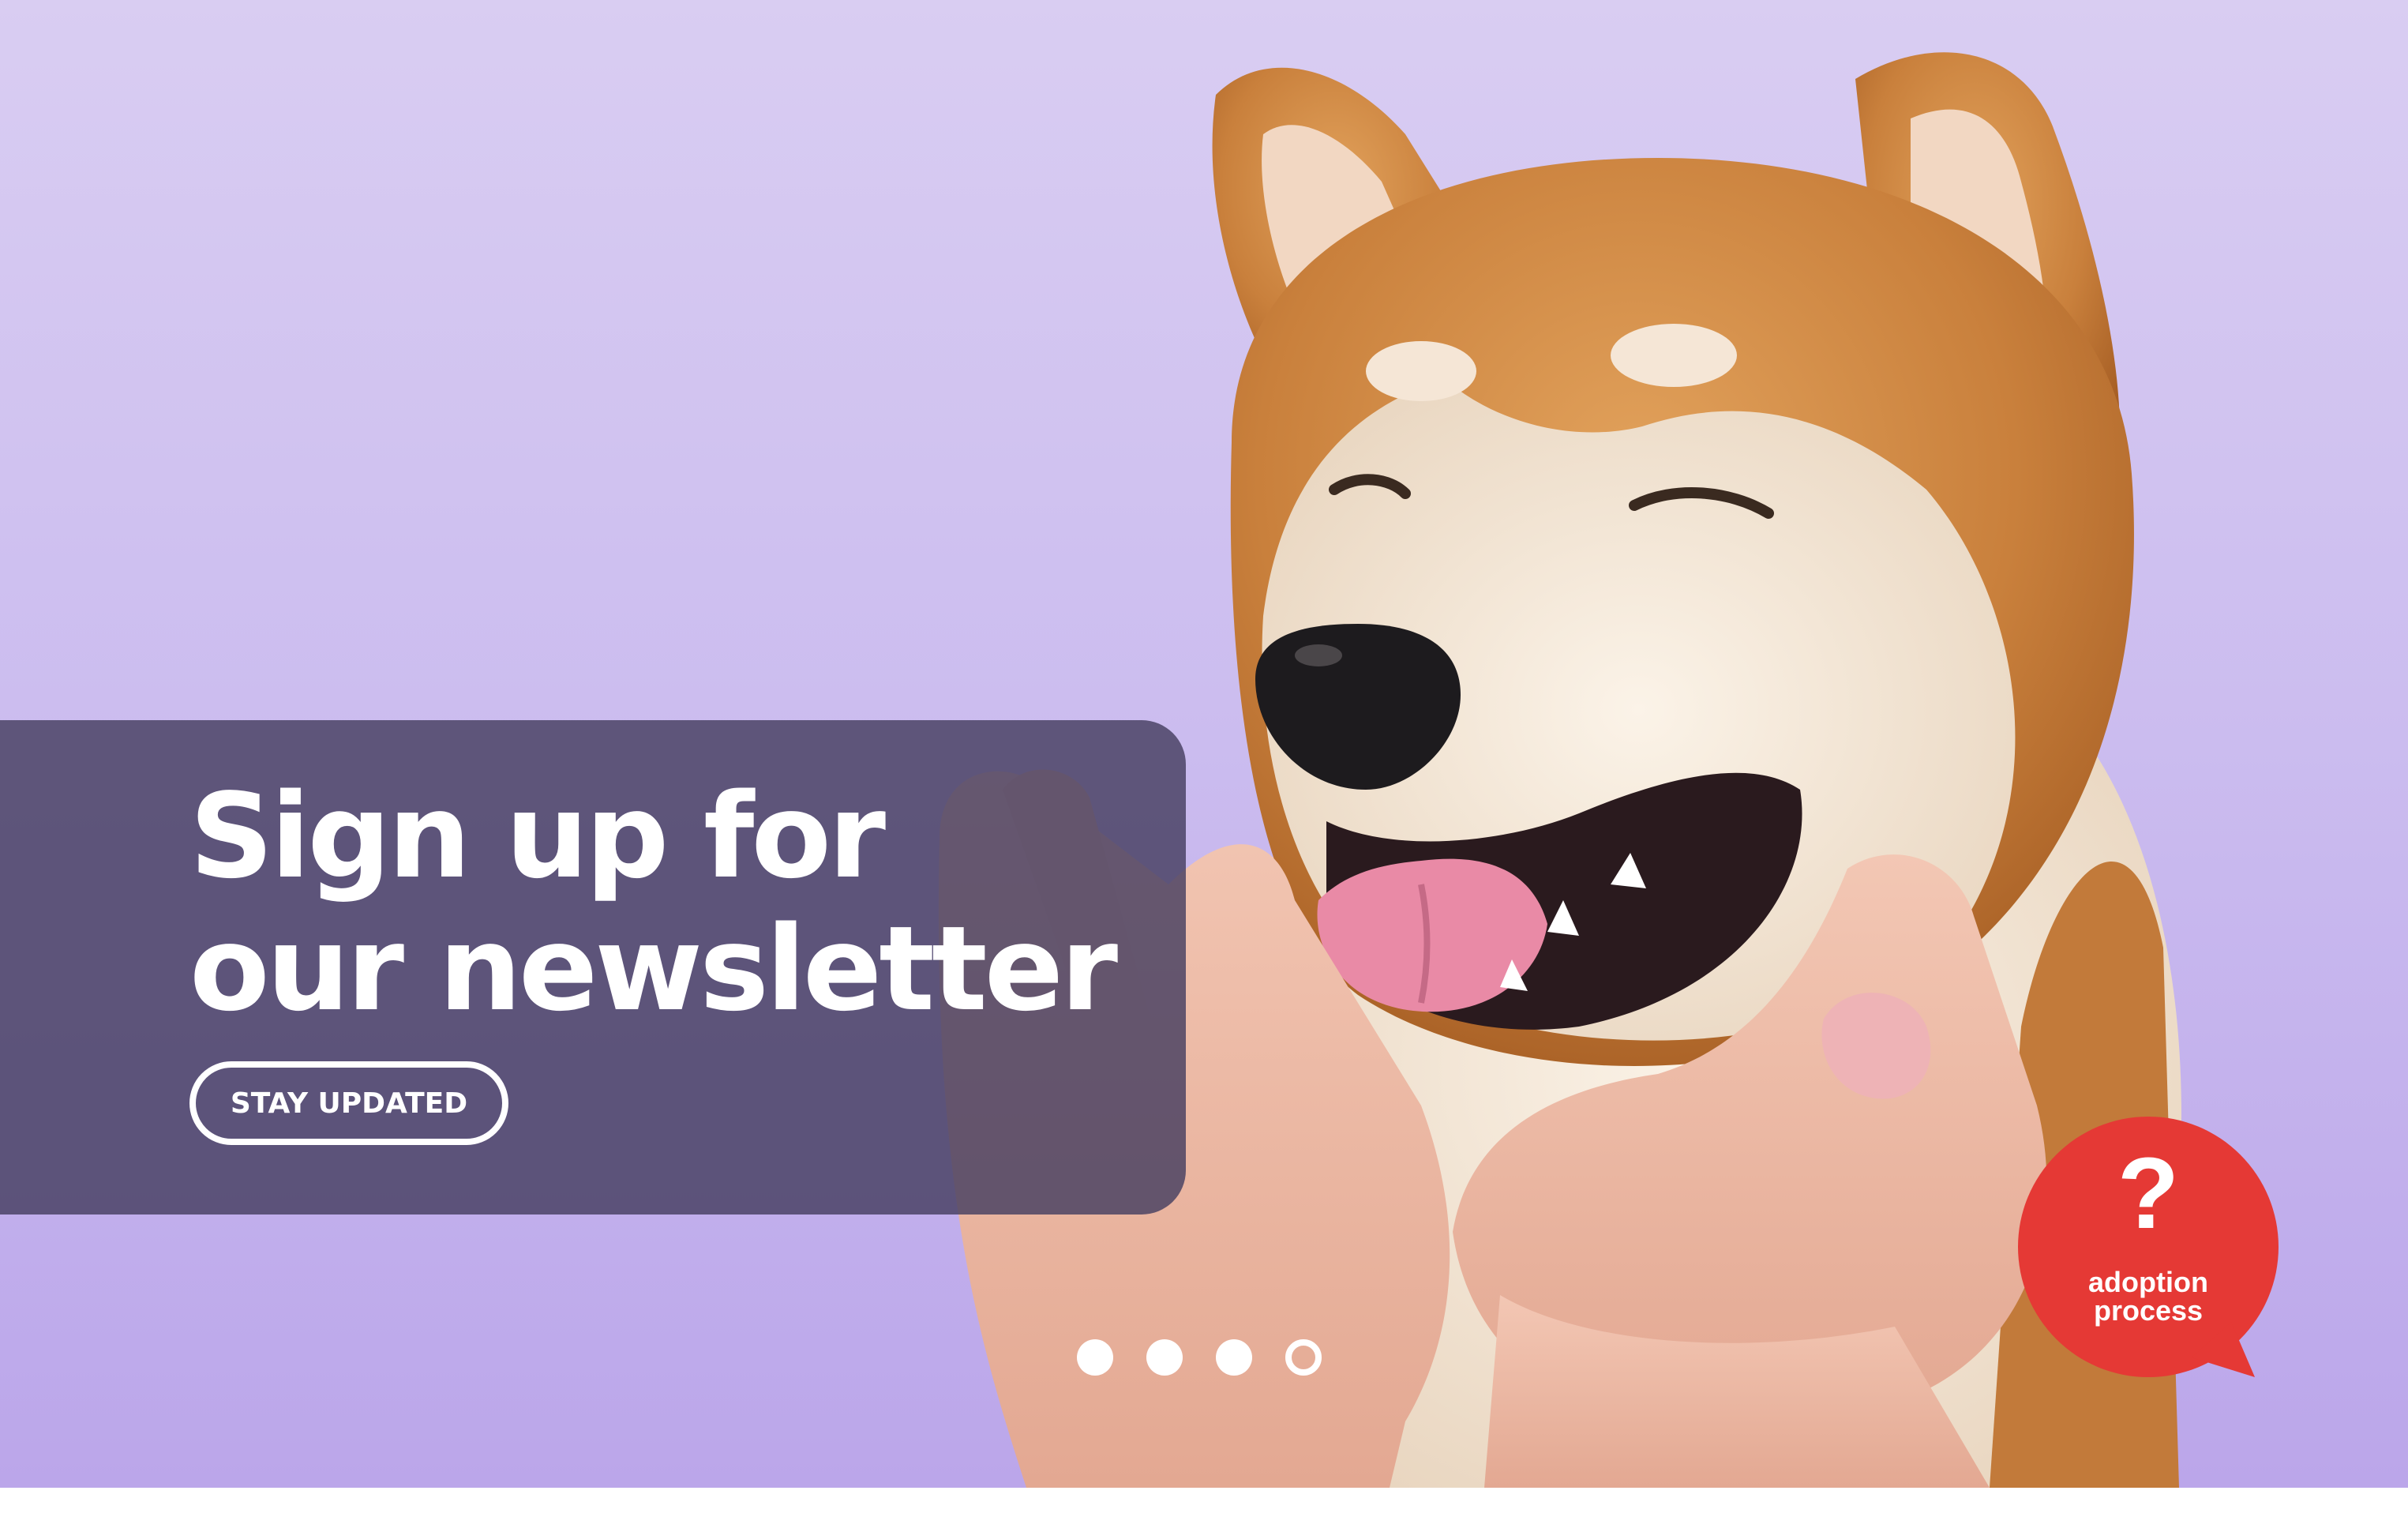 The height and width of the screenshot is (1528, 2408). What do you see at coordinates (653, 969) in the screenshot?
I see `headline-line-2: our newsletter` at bounding box center [653, 969].